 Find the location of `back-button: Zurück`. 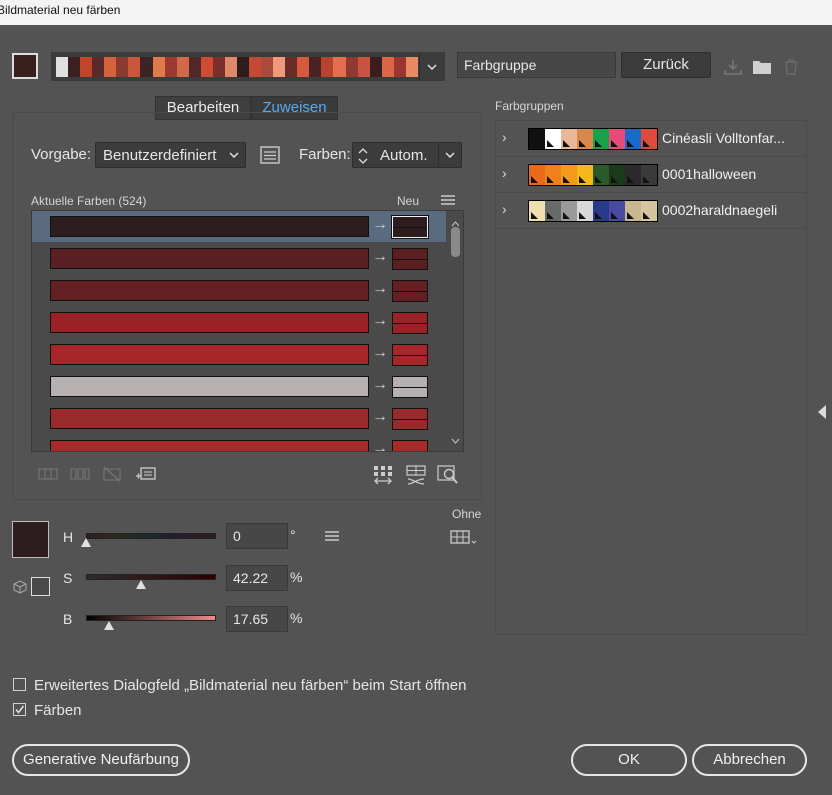

back-button: Zurück is located at coordinates (666, 65).